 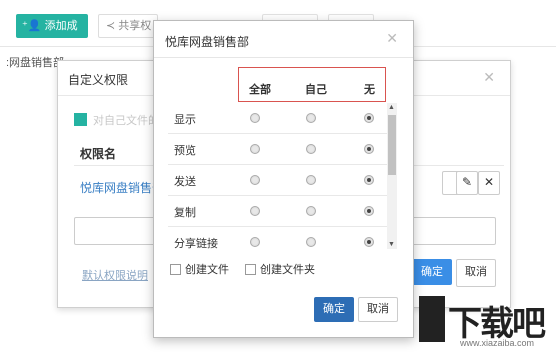 What do you see at coordinates (392, 145) in the screenshot?
I see `scrollbar-thumb` at bounding box center [392, 145].